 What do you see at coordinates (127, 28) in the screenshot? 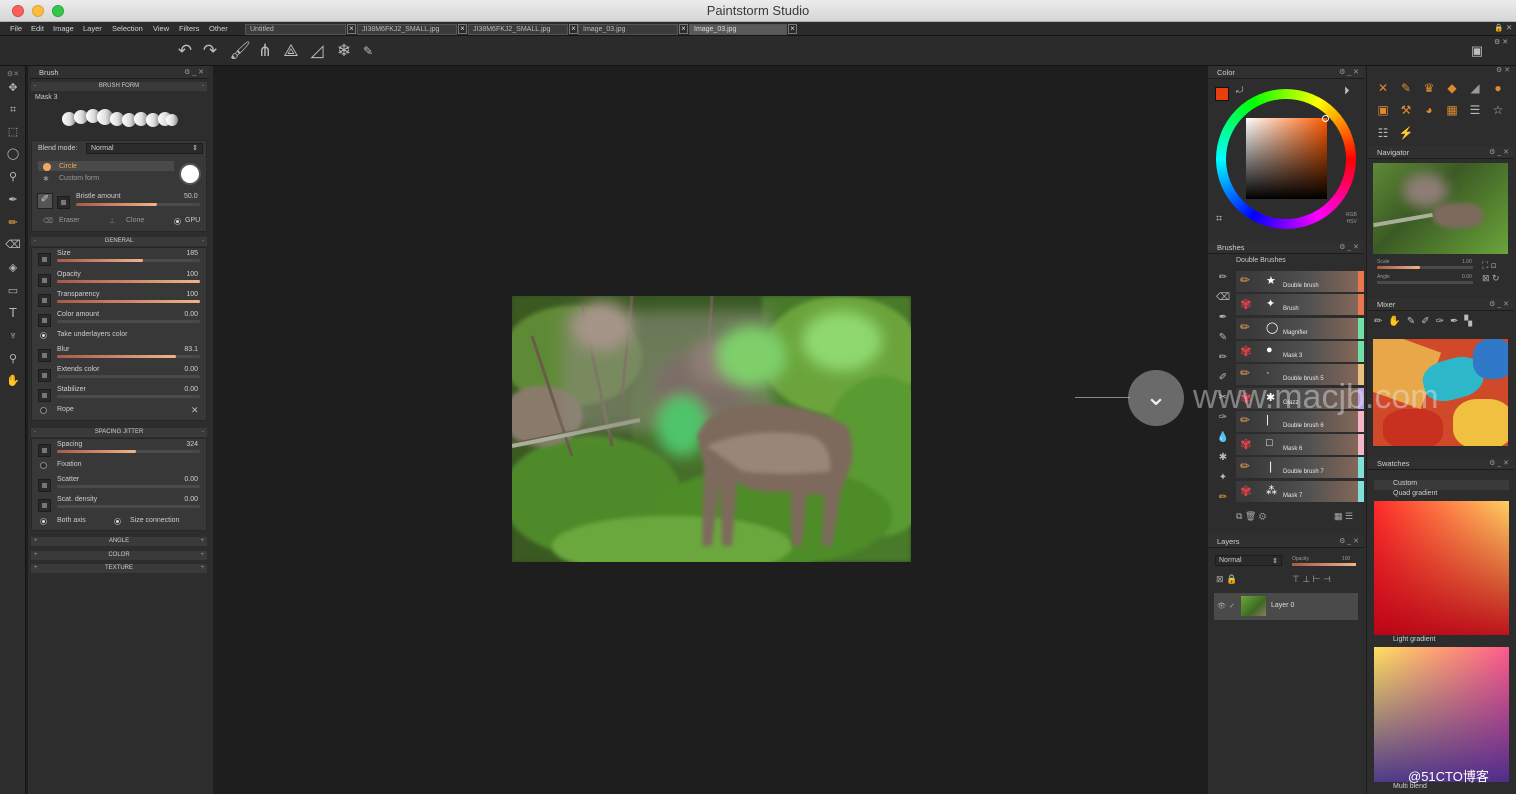
I see `menu-selection: Selection` at bounding box center [127, 28].